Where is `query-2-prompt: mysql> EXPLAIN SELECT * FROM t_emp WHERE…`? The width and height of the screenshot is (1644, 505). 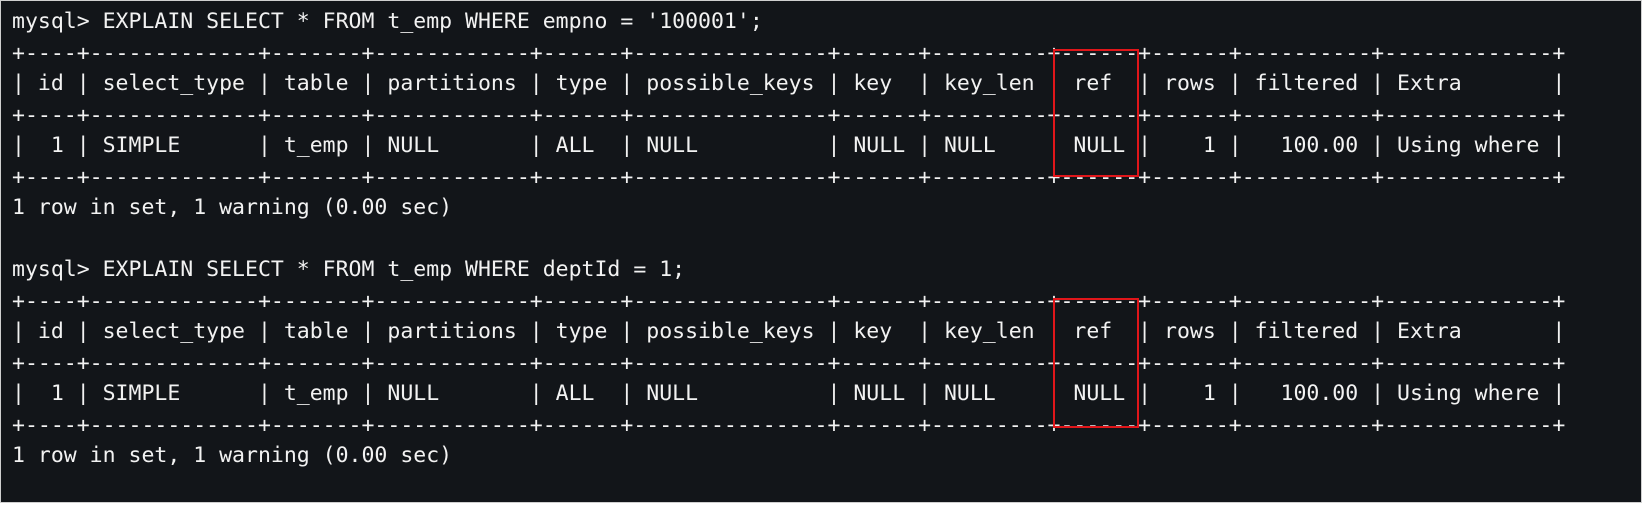 query-2-prompt: mysql> EXPLAIN SELECT * FROM t_emp WHERE… is located at coordinates (349, 269).